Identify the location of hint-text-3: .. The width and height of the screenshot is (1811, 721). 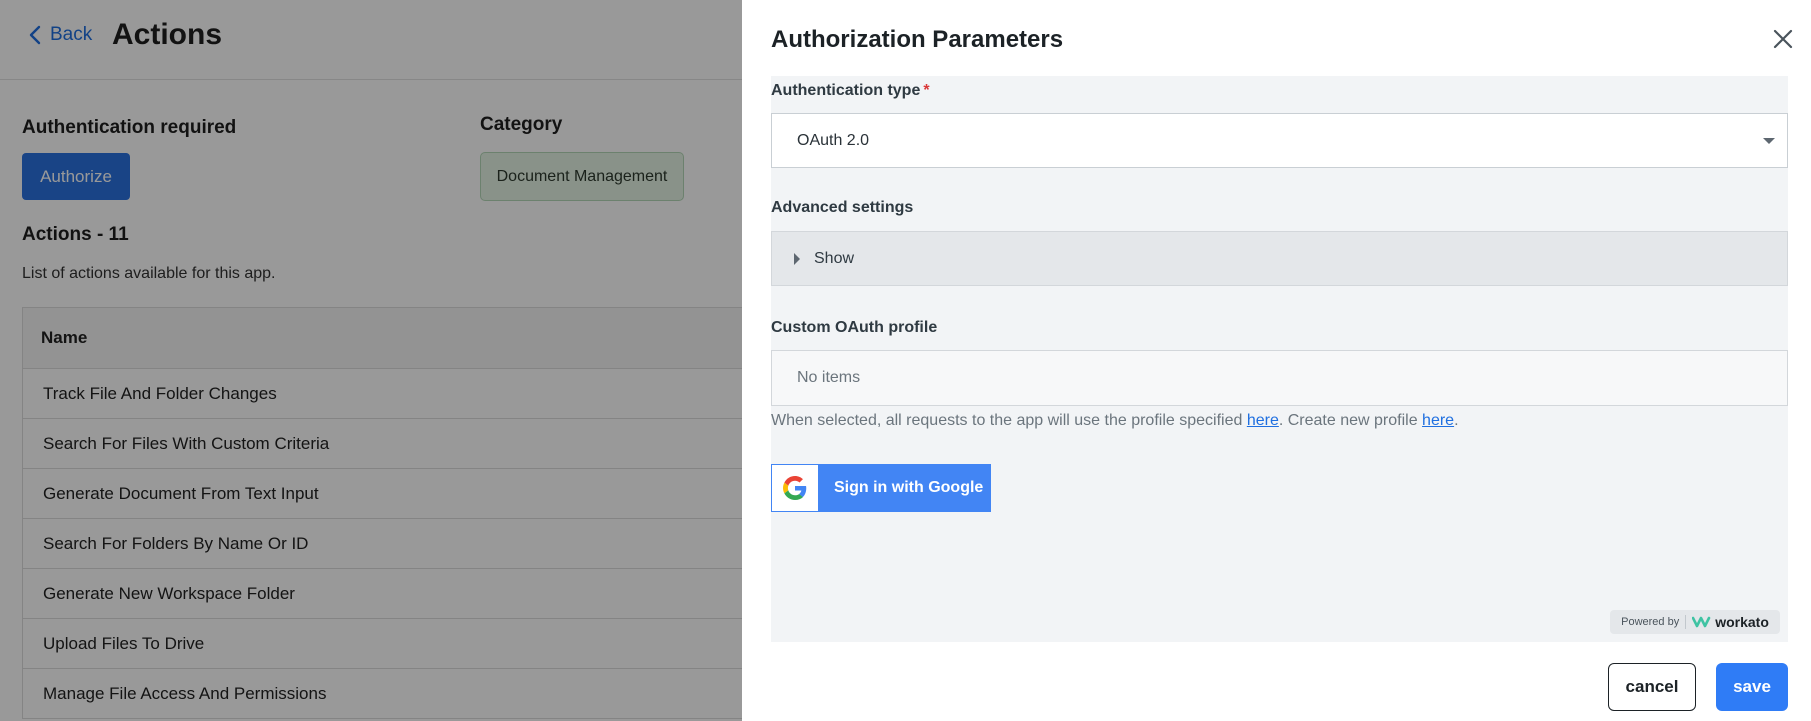
(1456, 420).